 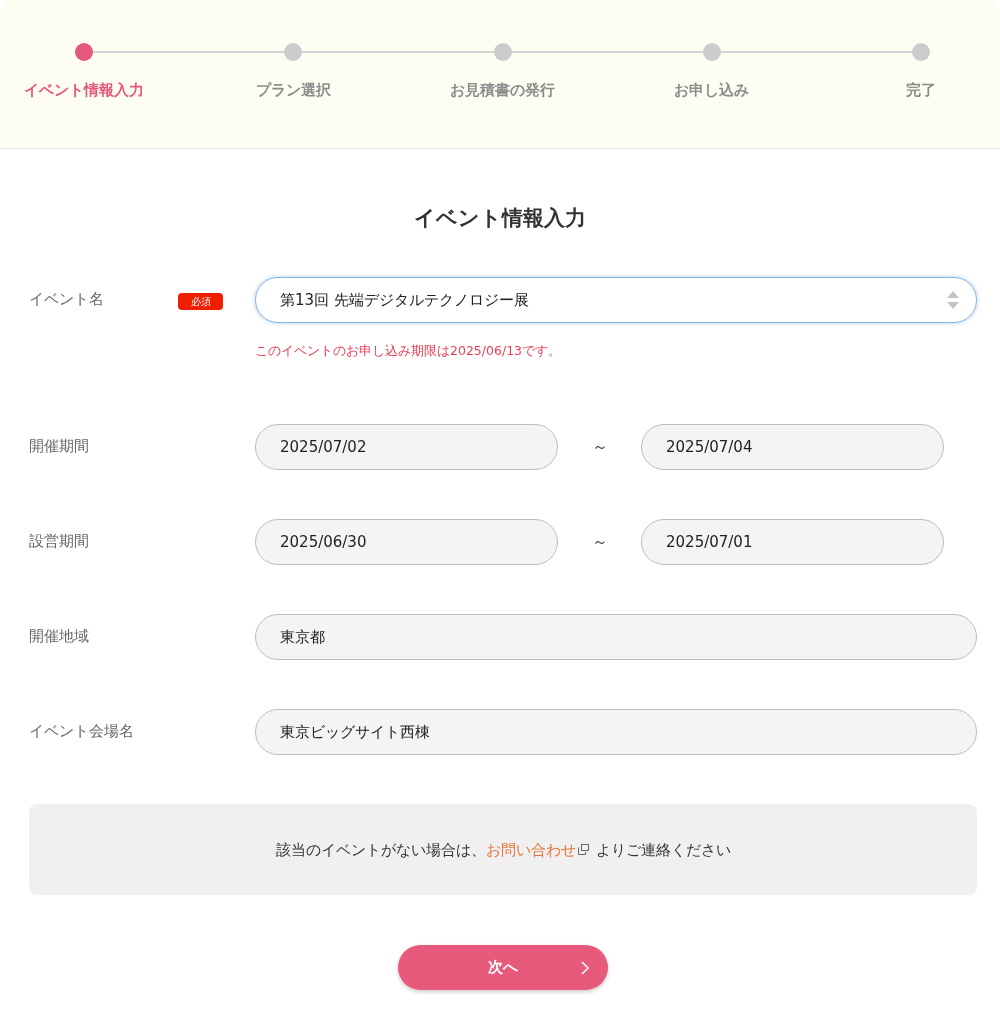 I want to click on text-field: 東京ビッグサイト西棟, so click(x=616, y=732).